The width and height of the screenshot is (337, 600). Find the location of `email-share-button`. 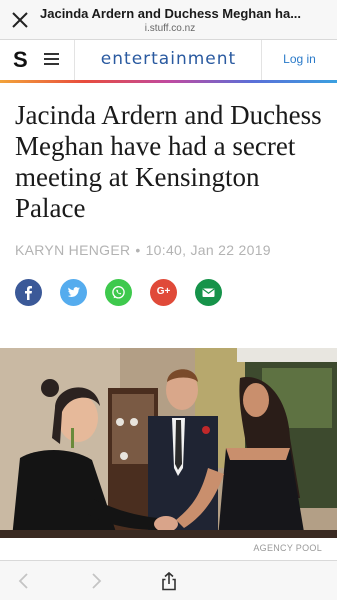

email-share-button is located at coordinates (208, 292).